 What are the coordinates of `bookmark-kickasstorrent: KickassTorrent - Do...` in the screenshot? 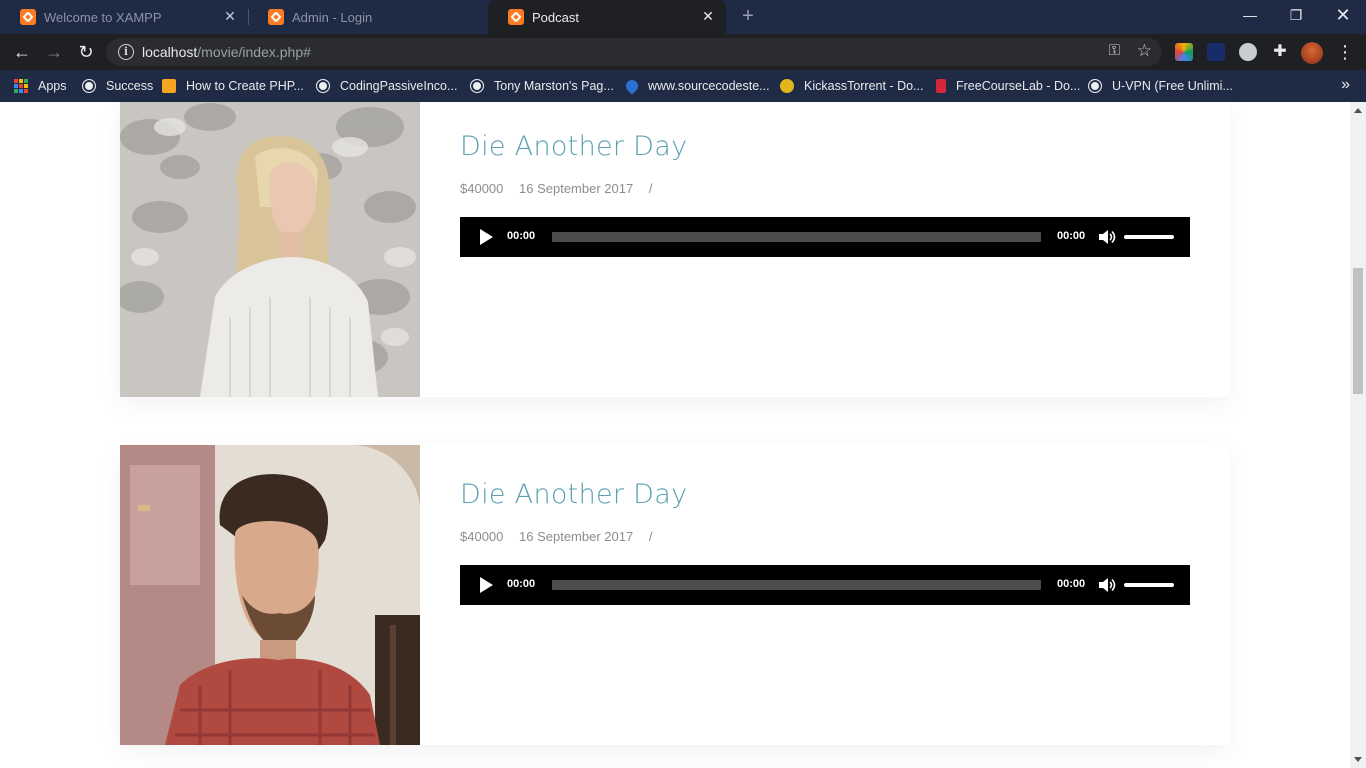 It's located at (851, 86).